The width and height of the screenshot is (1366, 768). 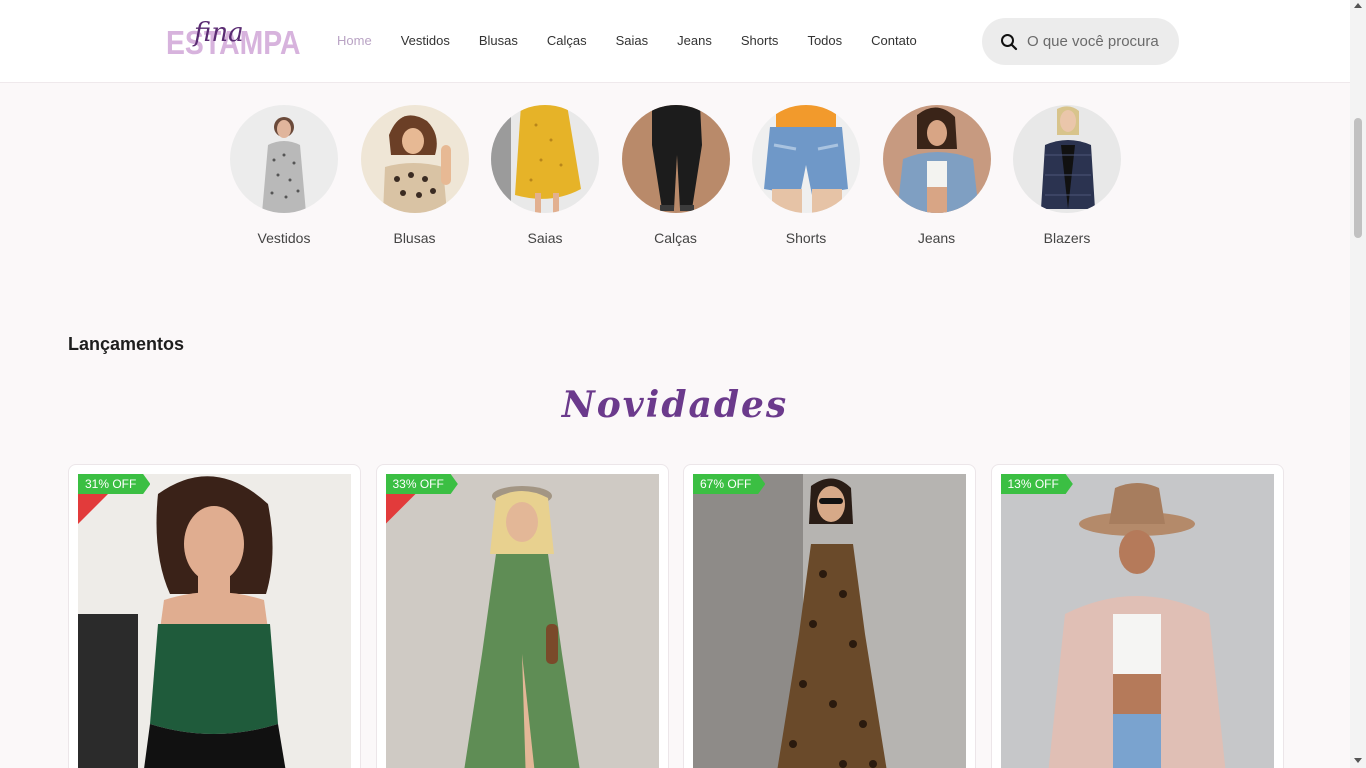 What do you see at coordinates (760, 40) in the screenshot?
I see `nav-shorts: Shorts` at bounding box center [760, 40].